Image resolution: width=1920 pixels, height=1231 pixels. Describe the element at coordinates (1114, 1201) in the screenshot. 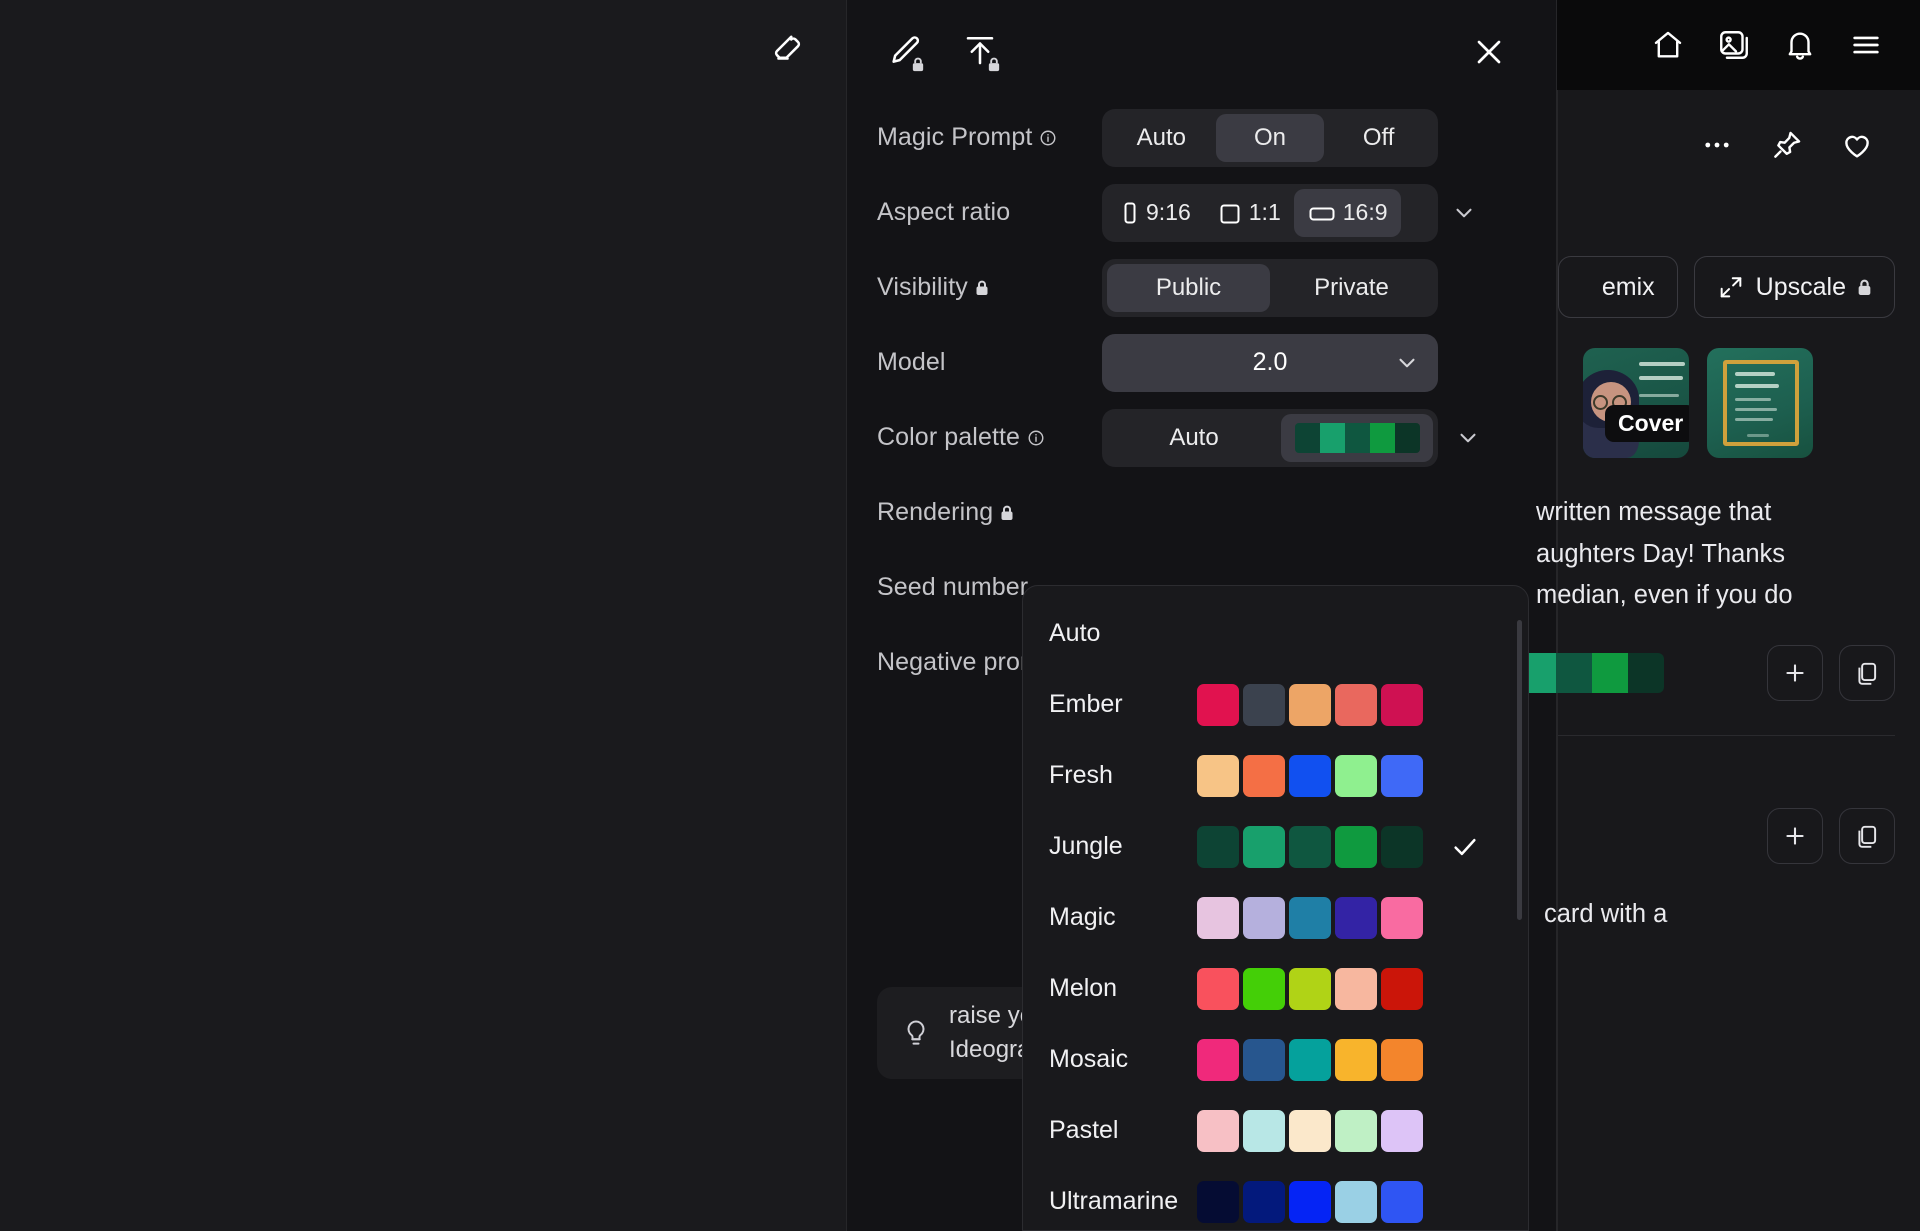

I see `palette-option-label: Ultramarine` at that location.